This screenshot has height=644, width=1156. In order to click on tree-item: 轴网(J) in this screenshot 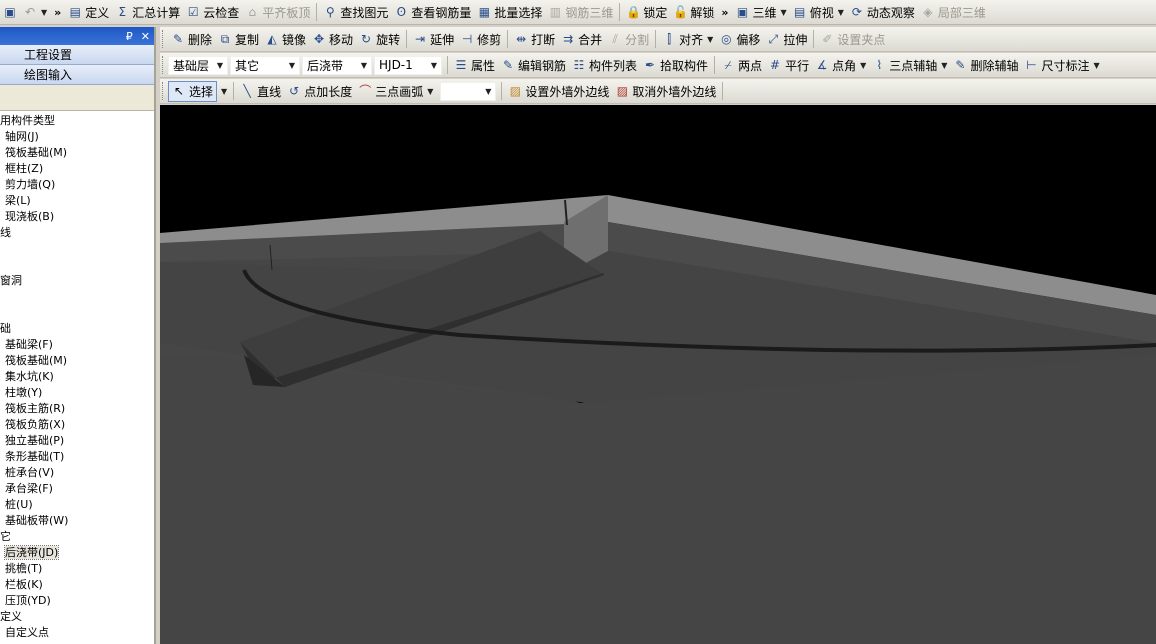, I will do `click(77, 137)`.